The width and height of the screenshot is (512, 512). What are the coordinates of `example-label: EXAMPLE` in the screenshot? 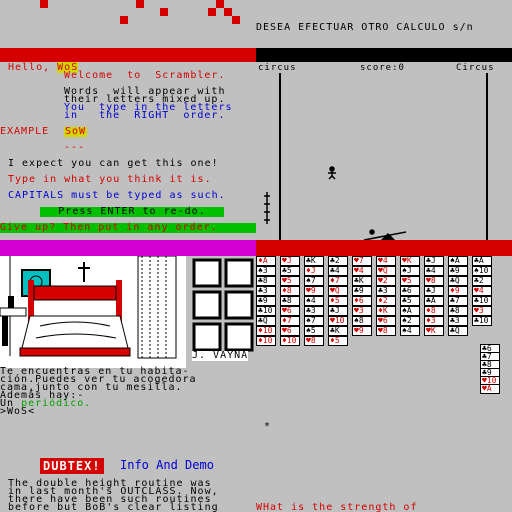 It's located at (25, 131).